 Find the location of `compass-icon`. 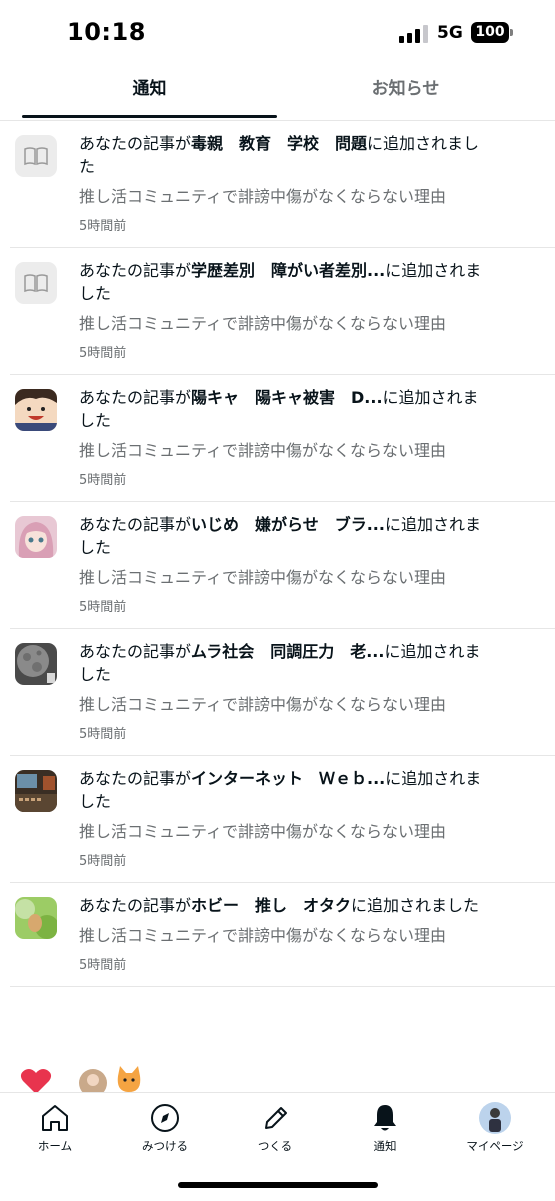

compass-icon is located at coordinates (165, 1118).